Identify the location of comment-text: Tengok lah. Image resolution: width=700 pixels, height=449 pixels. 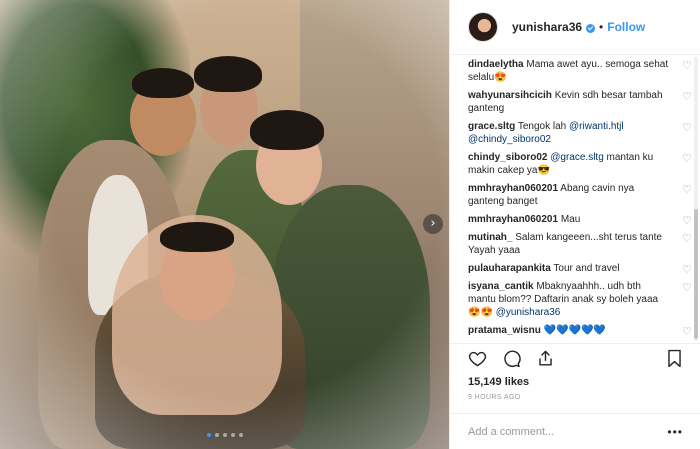
(543, 126).